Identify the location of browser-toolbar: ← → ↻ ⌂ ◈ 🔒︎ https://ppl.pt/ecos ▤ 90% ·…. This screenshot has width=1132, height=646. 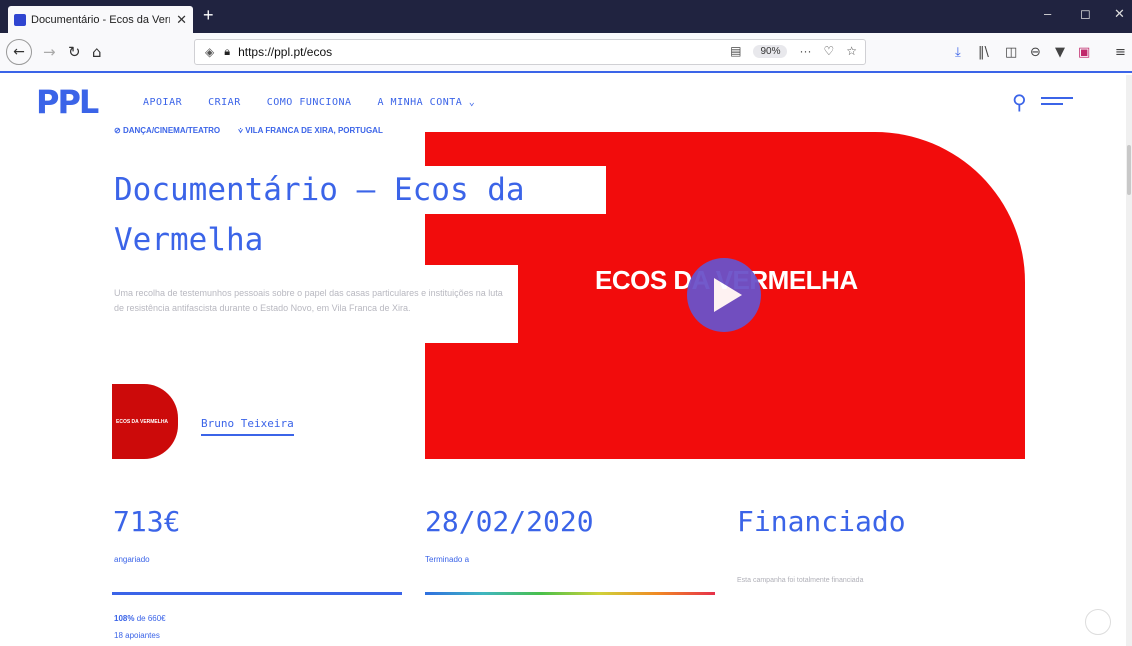
(566, 53).